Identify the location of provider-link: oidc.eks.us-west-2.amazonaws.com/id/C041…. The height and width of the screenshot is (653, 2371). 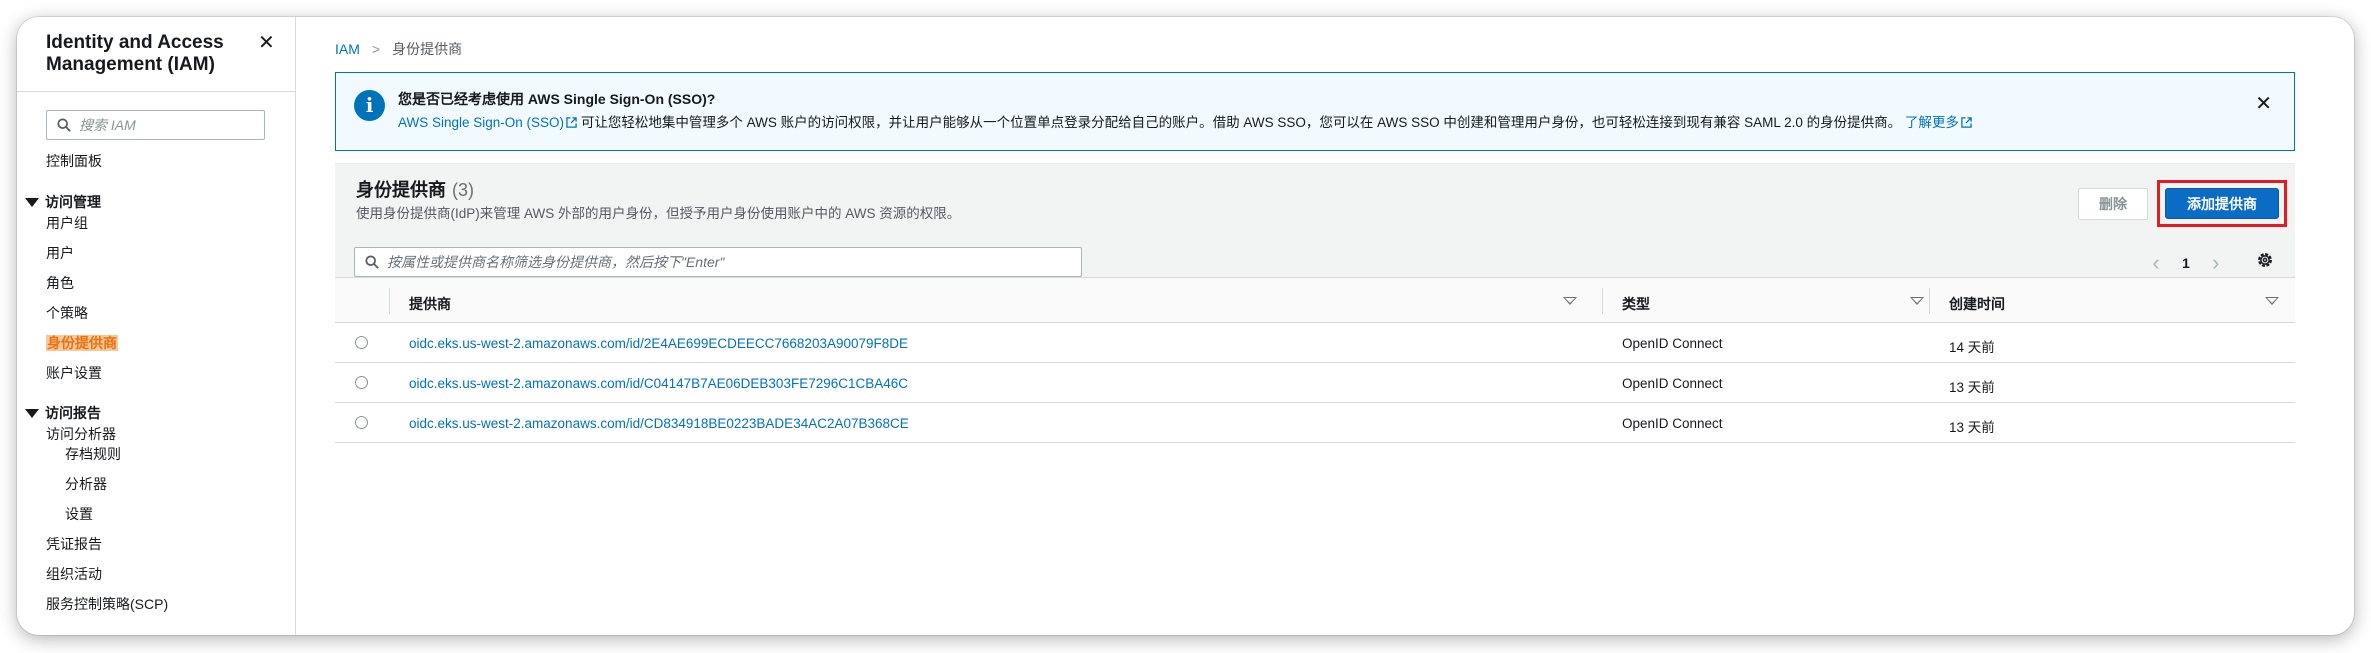
(658, 383).